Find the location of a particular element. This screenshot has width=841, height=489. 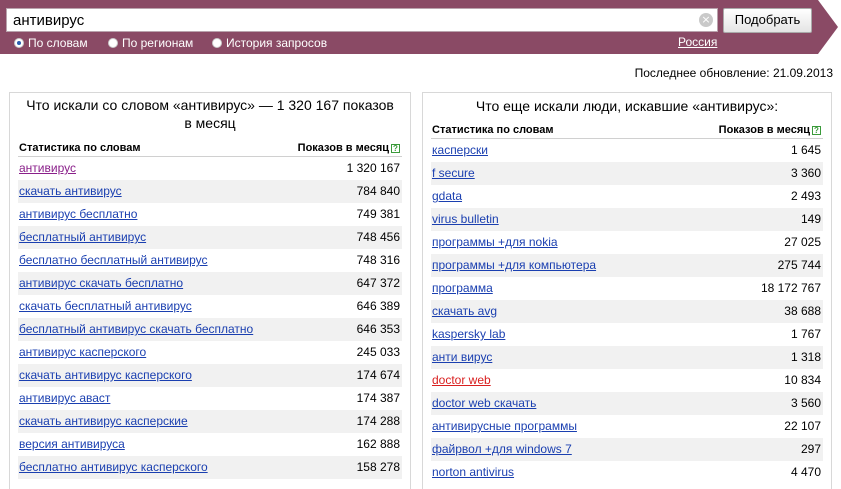

keyword-link: скачать антивирус касперского is located at coordinates (105, 375).